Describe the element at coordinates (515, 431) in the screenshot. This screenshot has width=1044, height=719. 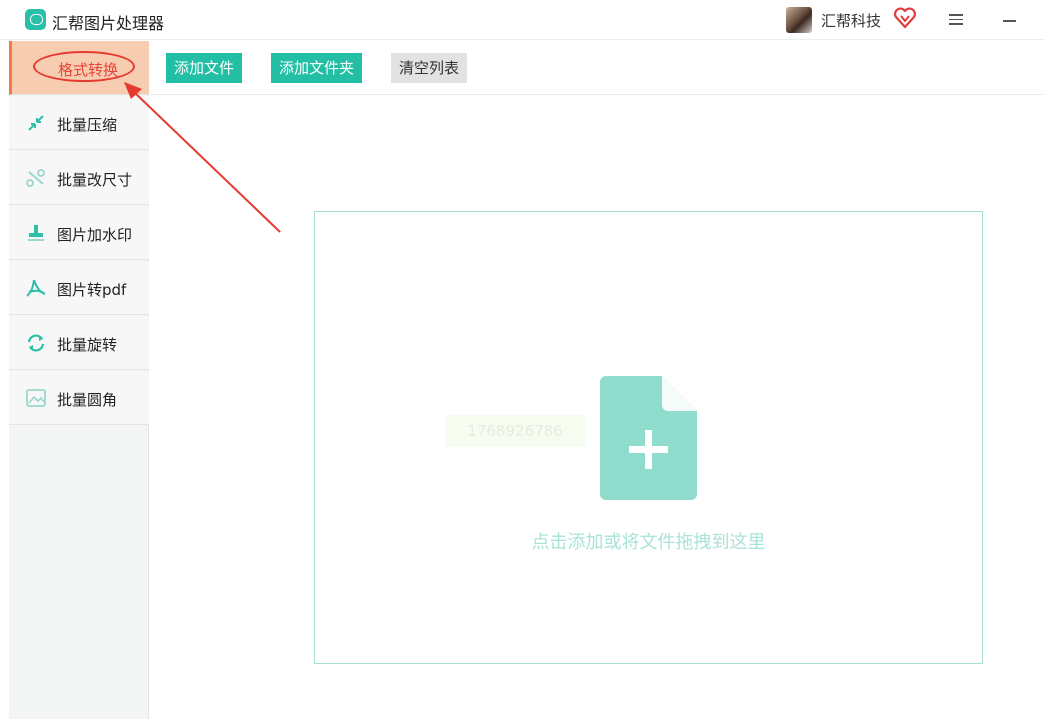
I see `faint-watermark: 1768926786` at that location.